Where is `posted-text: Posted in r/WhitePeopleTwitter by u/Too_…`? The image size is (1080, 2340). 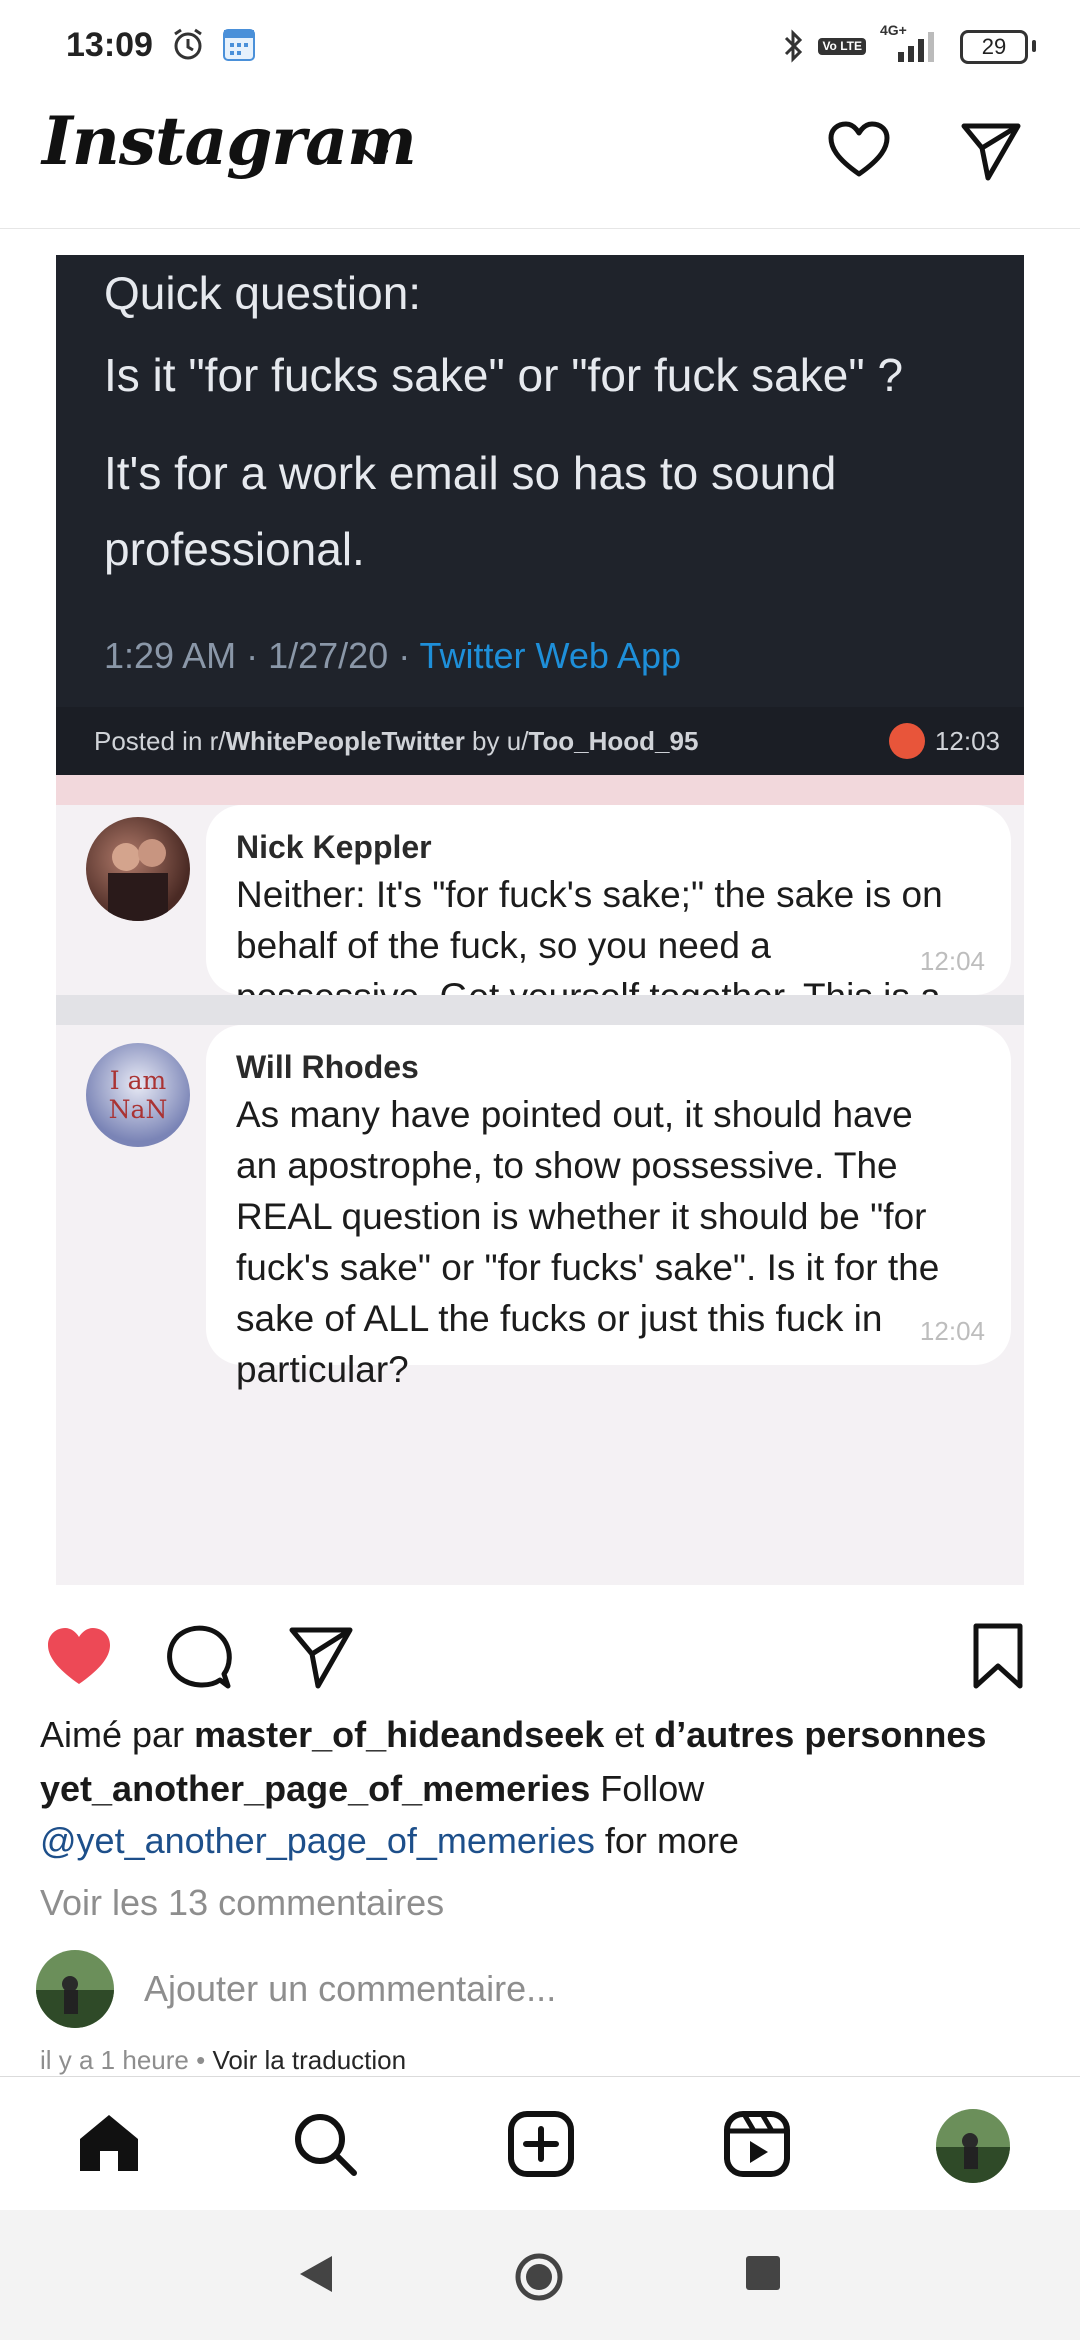 posted-text: Posted in r/WhitePeopleTwitter by u/Too_… is located at coordinates (396, 741).